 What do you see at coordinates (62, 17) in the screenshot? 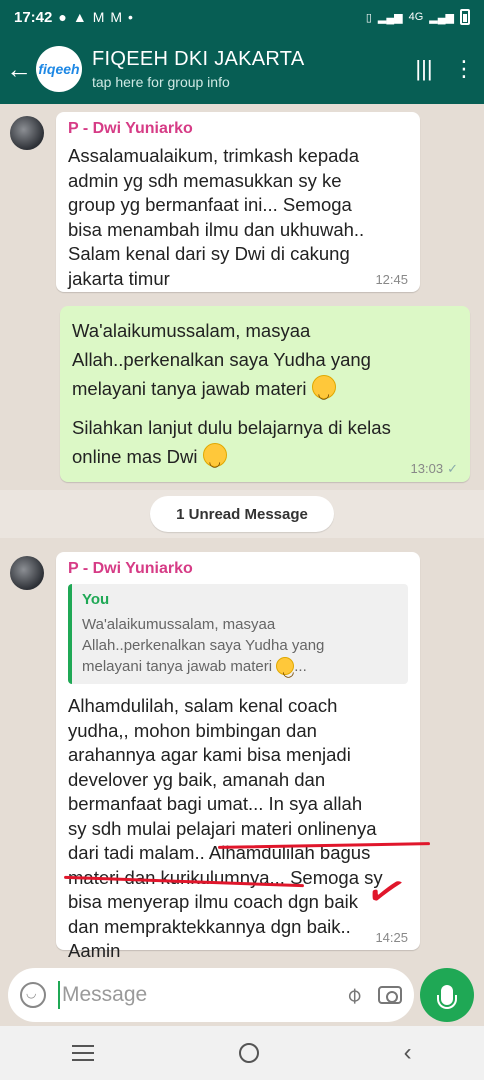
I see `chat-notification-icon: ●` at bounding box center [62, 17].